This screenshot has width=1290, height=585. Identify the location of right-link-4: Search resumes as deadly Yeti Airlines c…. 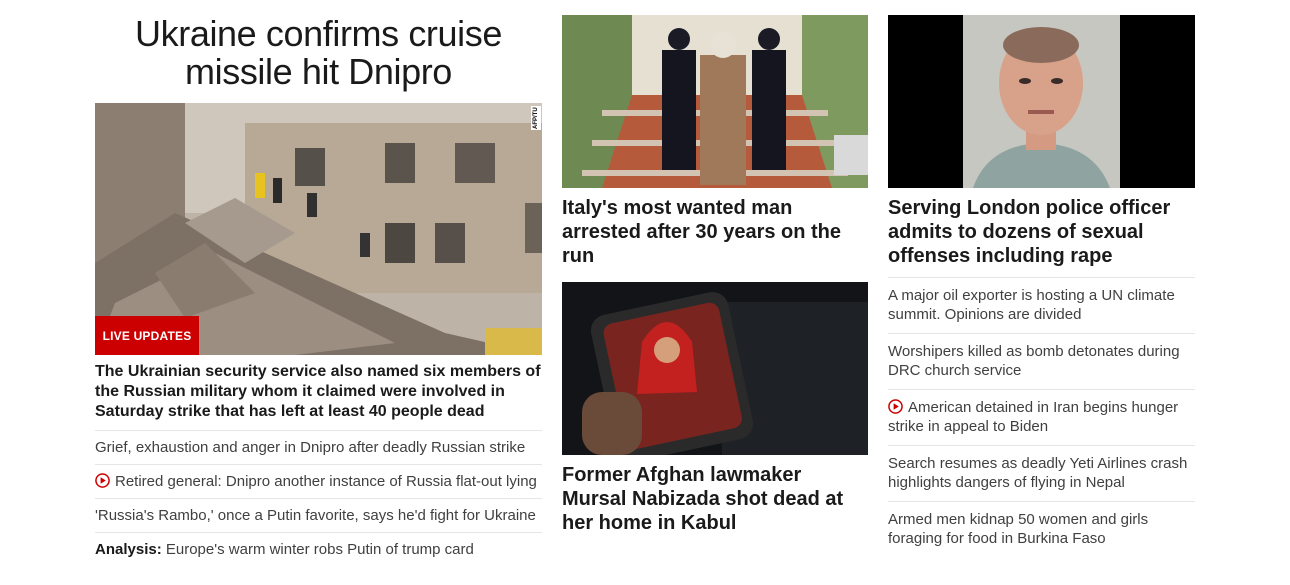
(1041, 473).